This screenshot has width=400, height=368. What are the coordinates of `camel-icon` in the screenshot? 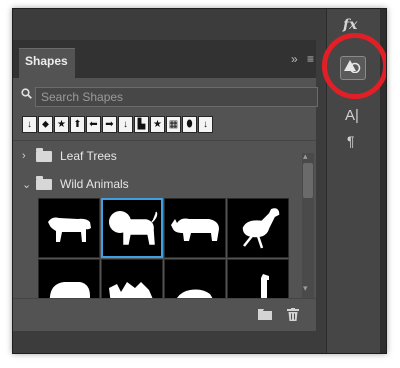 It's located at (131, 290).